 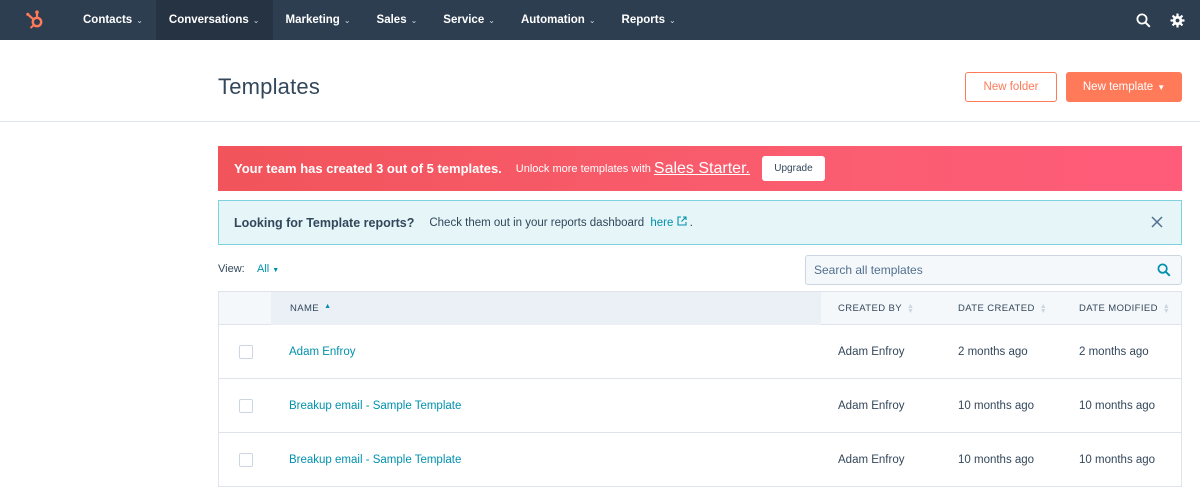 I want to click on column-header-date-created: DATE CREATED ▲ ▼, so click(x=1002, y=308).